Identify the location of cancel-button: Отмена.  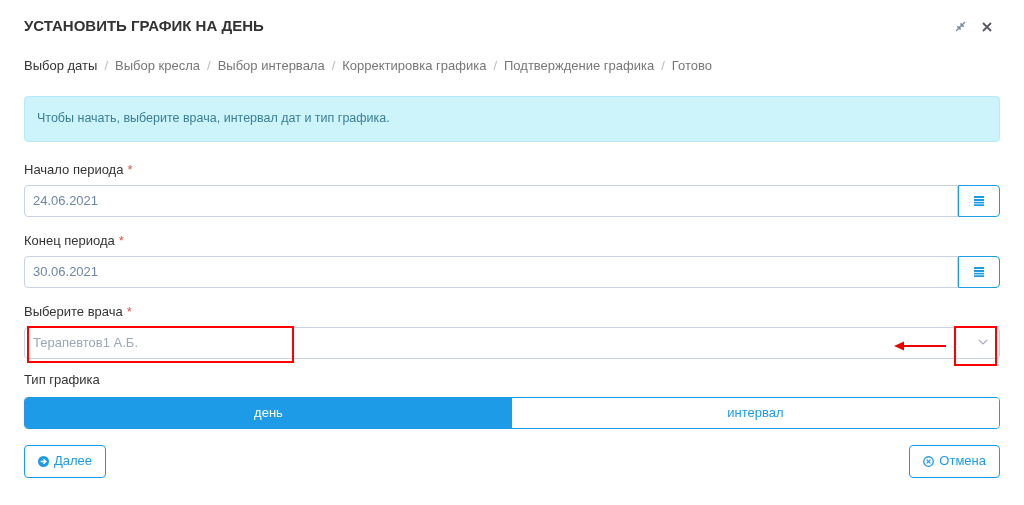
(954, 461).